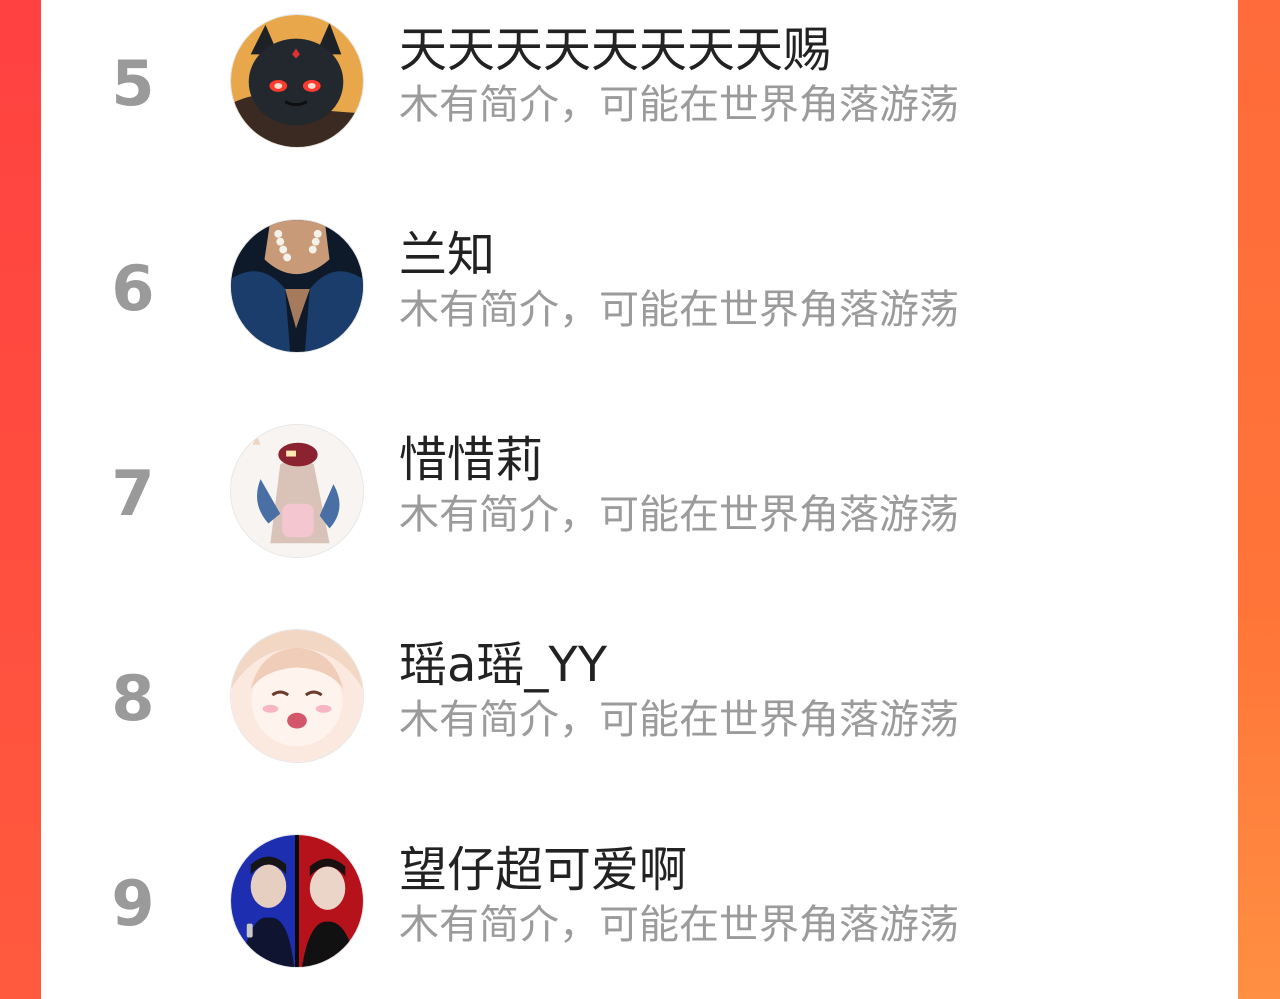 The image size is (1280, 999). What do you see at coordinates (471, 460) in the screenshot?
I see `user-name: 惜惜莉` at bounding box center [471, 460].